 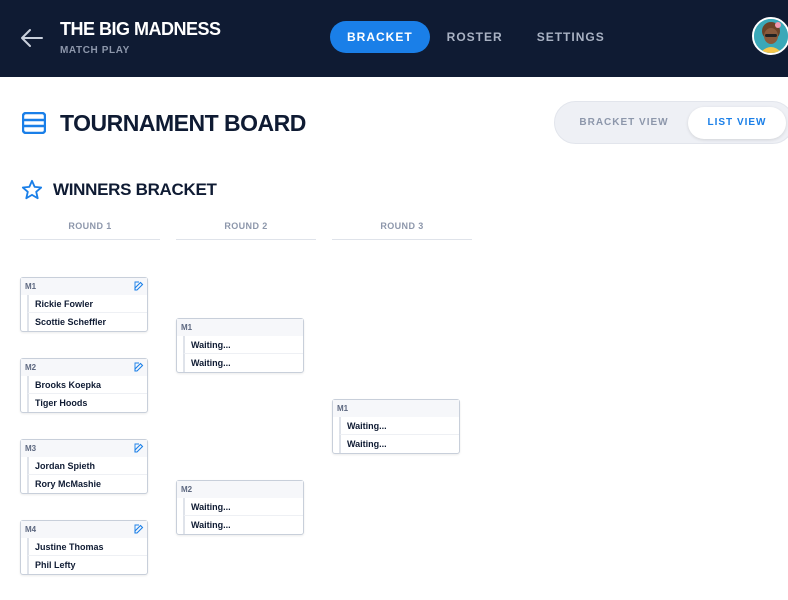 I want to click on player-slot: Rickie Fowler, so click(x=87, y=304).